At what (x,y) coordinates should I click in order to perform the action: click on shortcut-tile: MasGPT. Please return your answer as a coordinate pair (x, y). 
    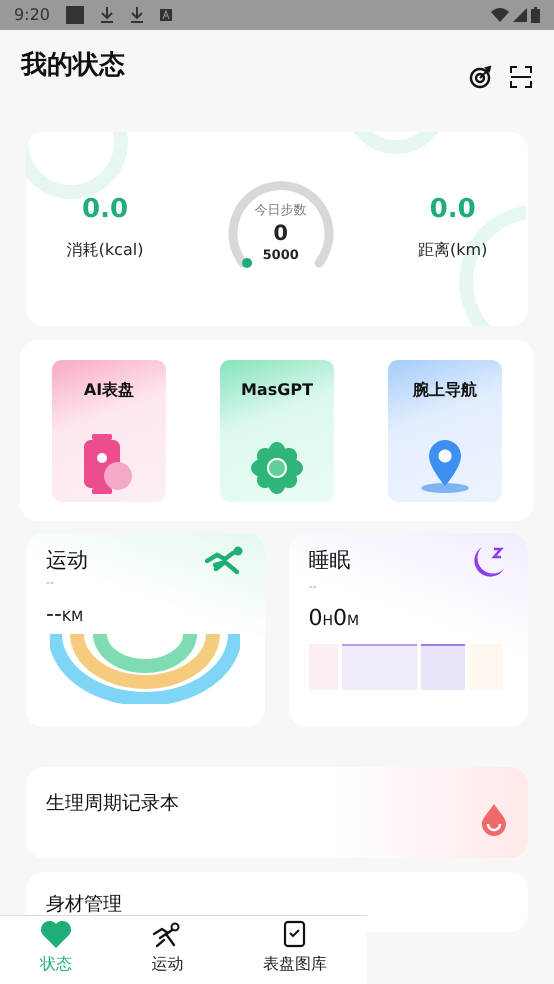
    Looking at the image, I should click on (277, 431).